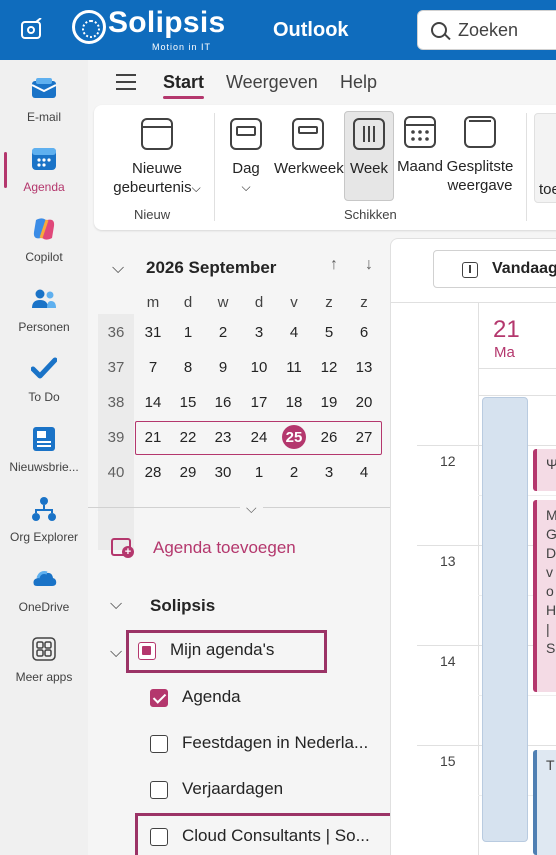  I want to click on day-view-icon, so click(246, 134).